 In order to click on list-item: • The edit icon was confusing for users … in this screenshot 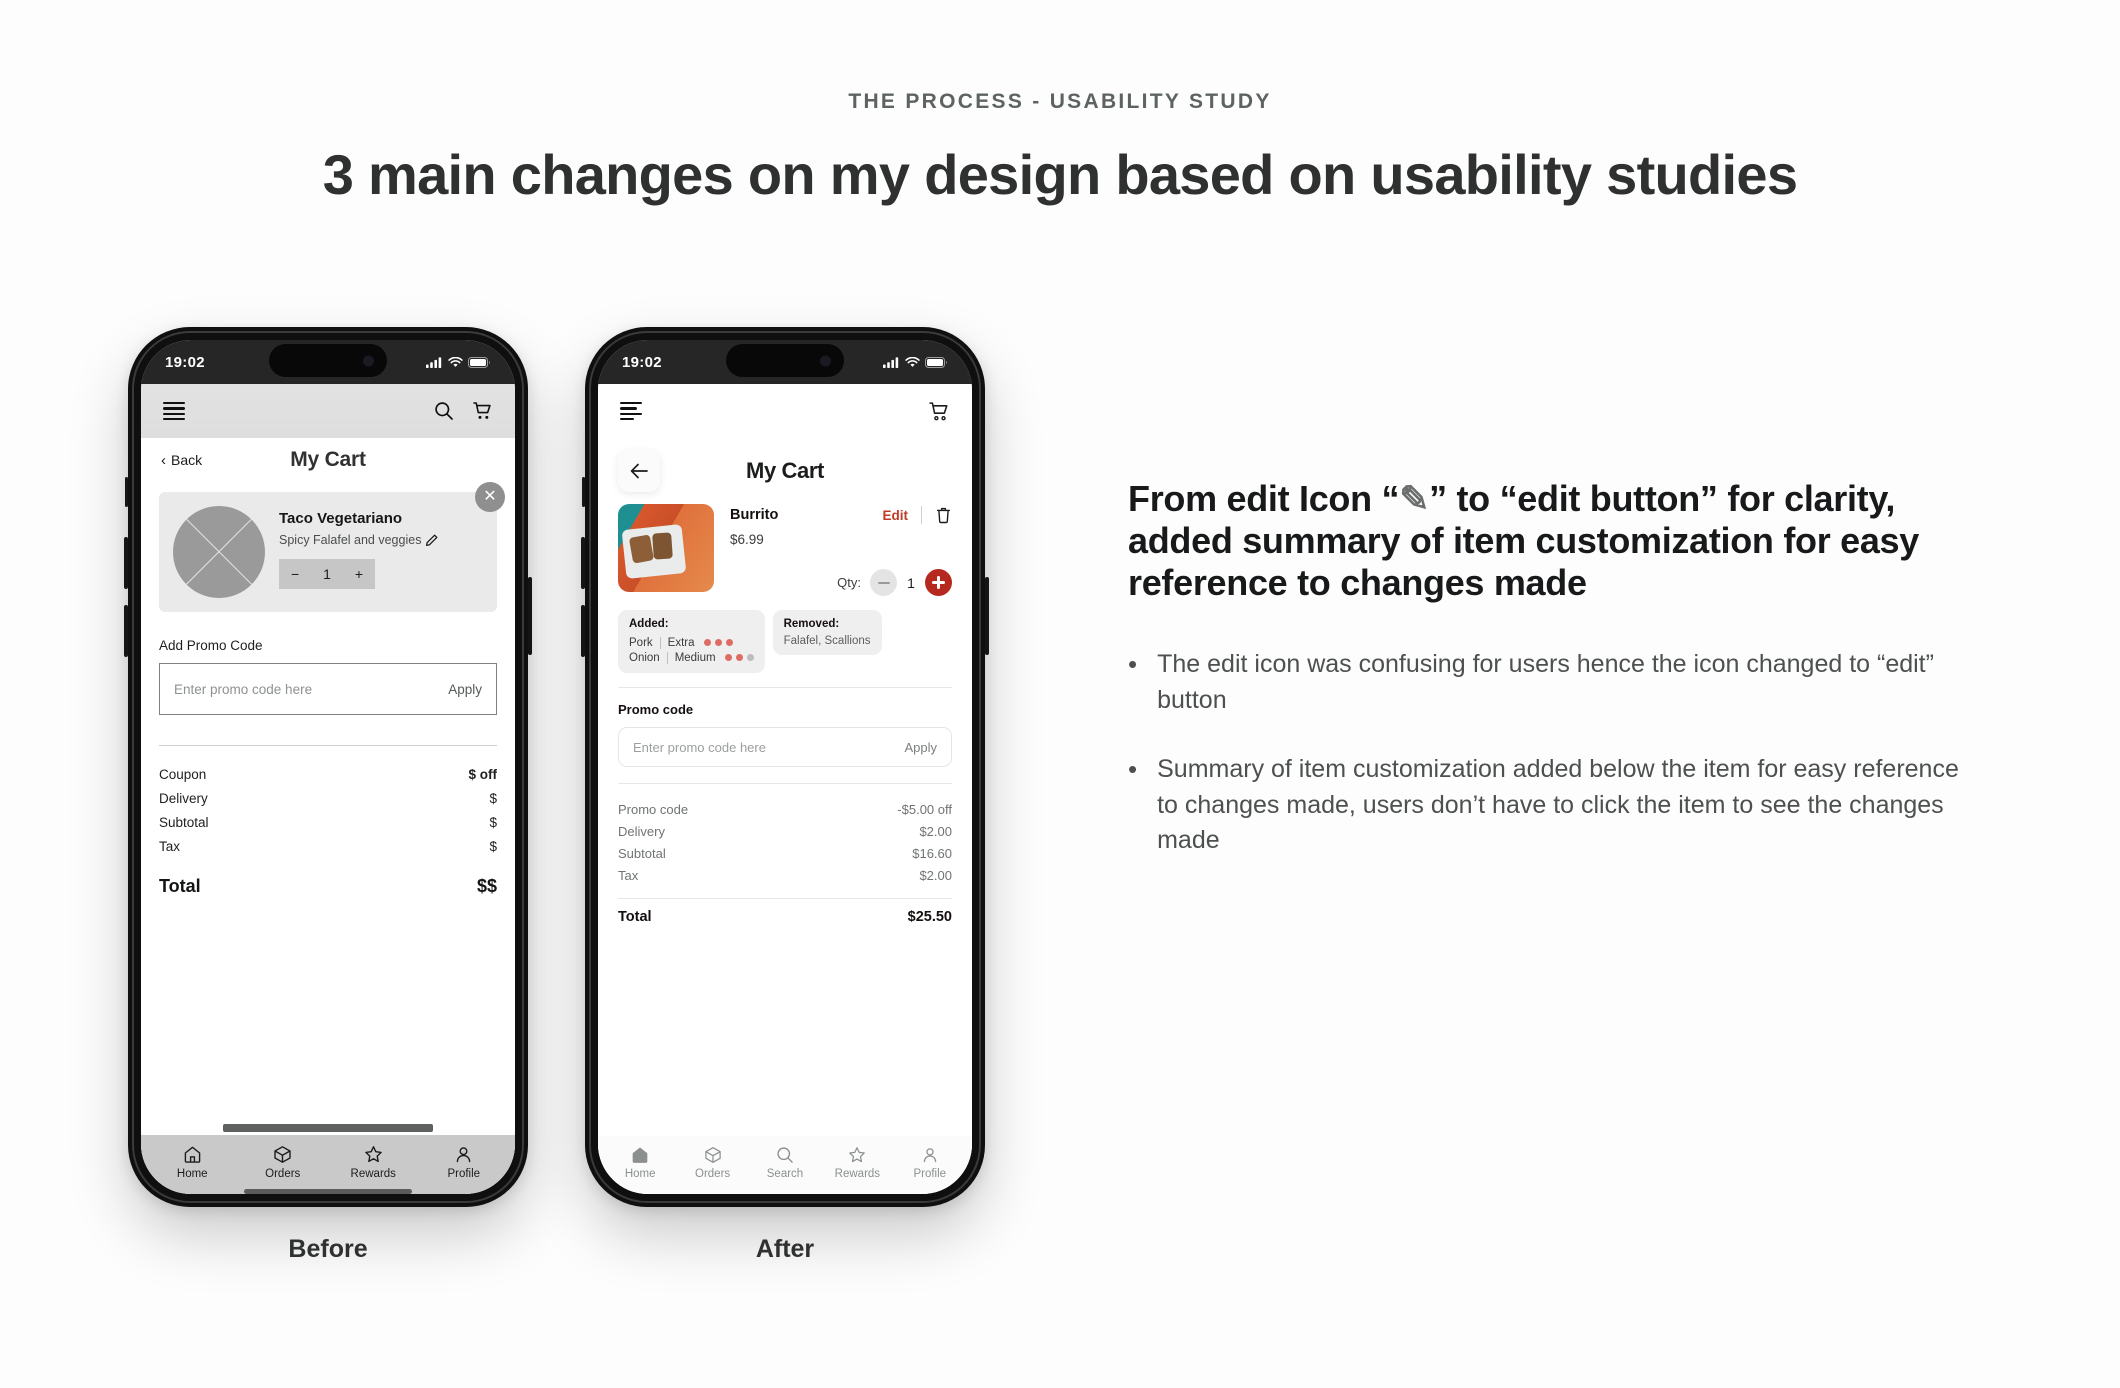, I will do `click(1548, 682)`.